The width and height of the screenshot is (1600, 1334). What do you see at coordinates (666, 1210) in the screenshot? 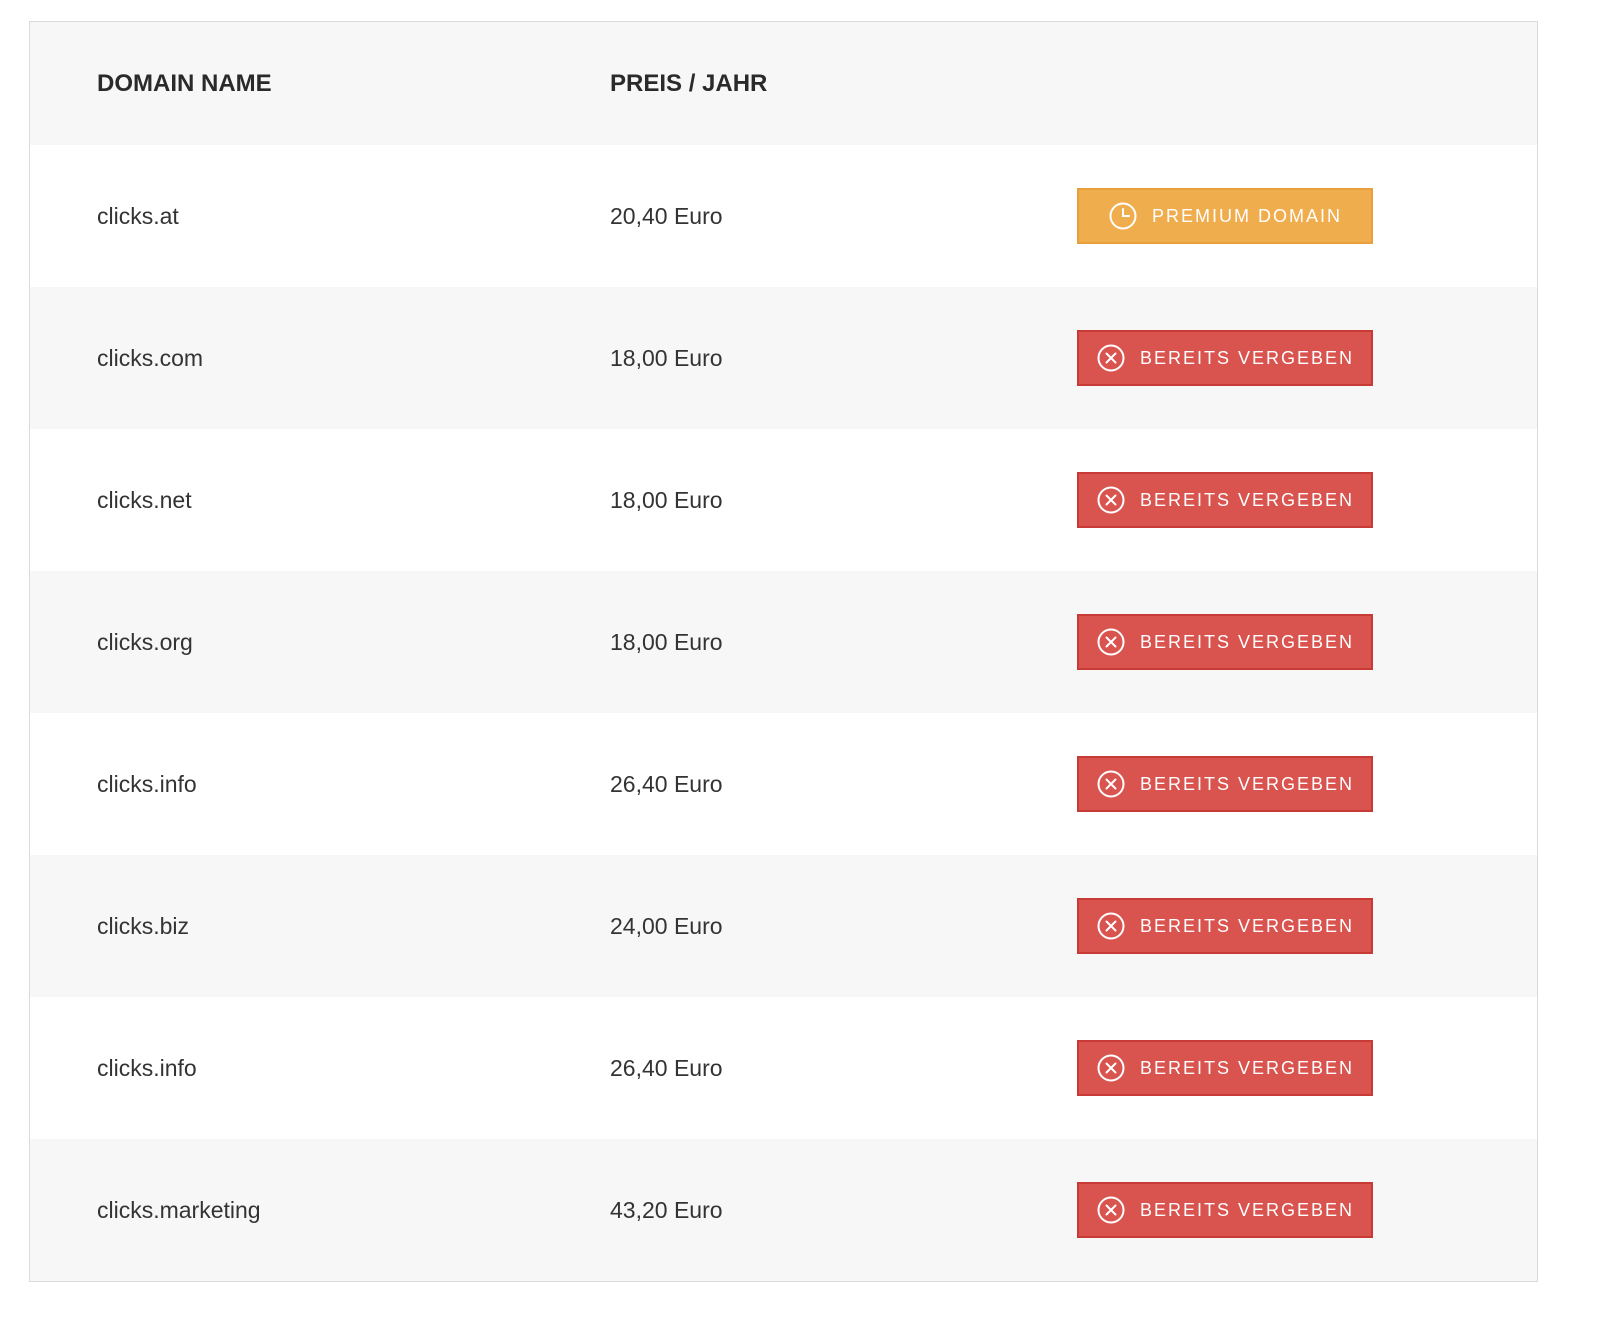
I see `price-cell: 43,20 Euro` at bounding box center [666, 1210].